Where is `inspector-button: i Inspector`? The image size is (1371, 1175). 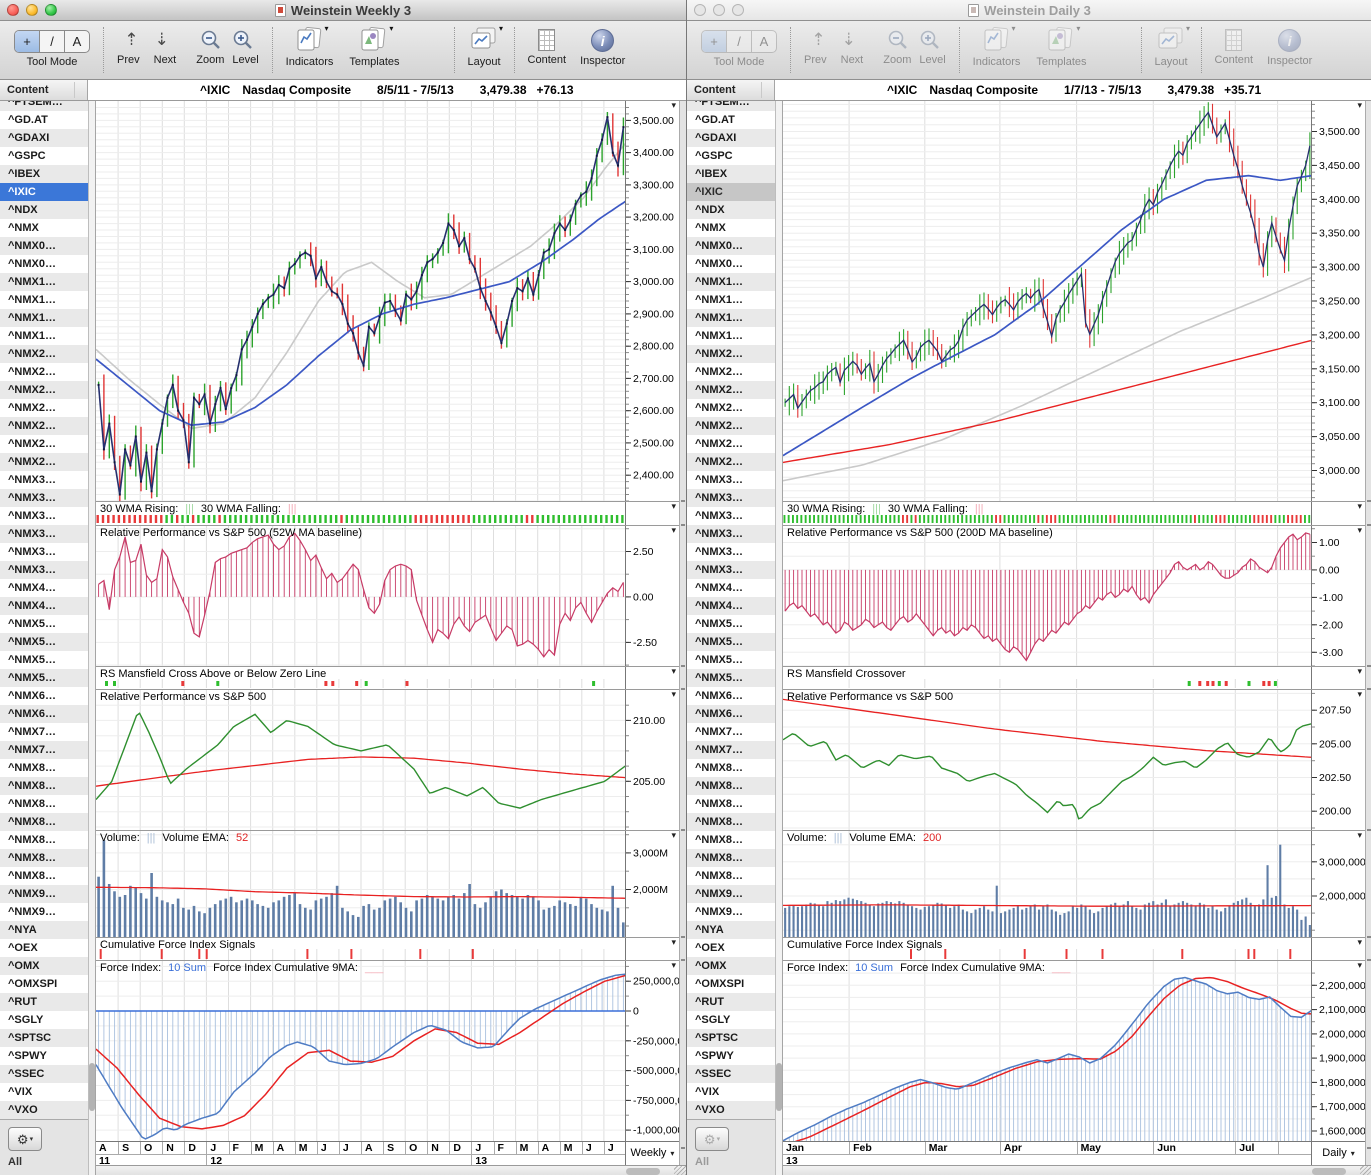 inspector-button: i Inspector is located at coordinates (1289, 47).